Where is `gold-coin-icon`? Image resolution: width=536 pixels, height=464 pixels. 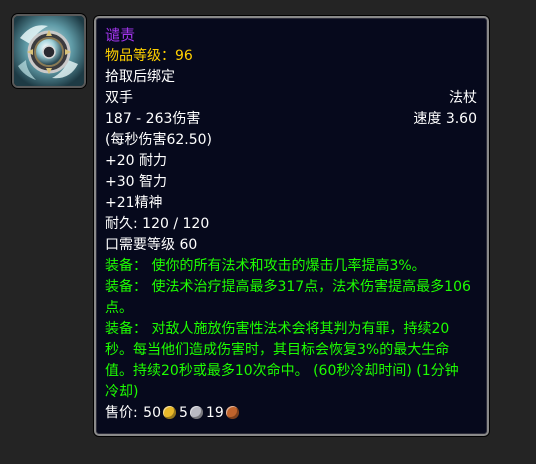 gold-coin-icon is located at coordinates (169, 412).